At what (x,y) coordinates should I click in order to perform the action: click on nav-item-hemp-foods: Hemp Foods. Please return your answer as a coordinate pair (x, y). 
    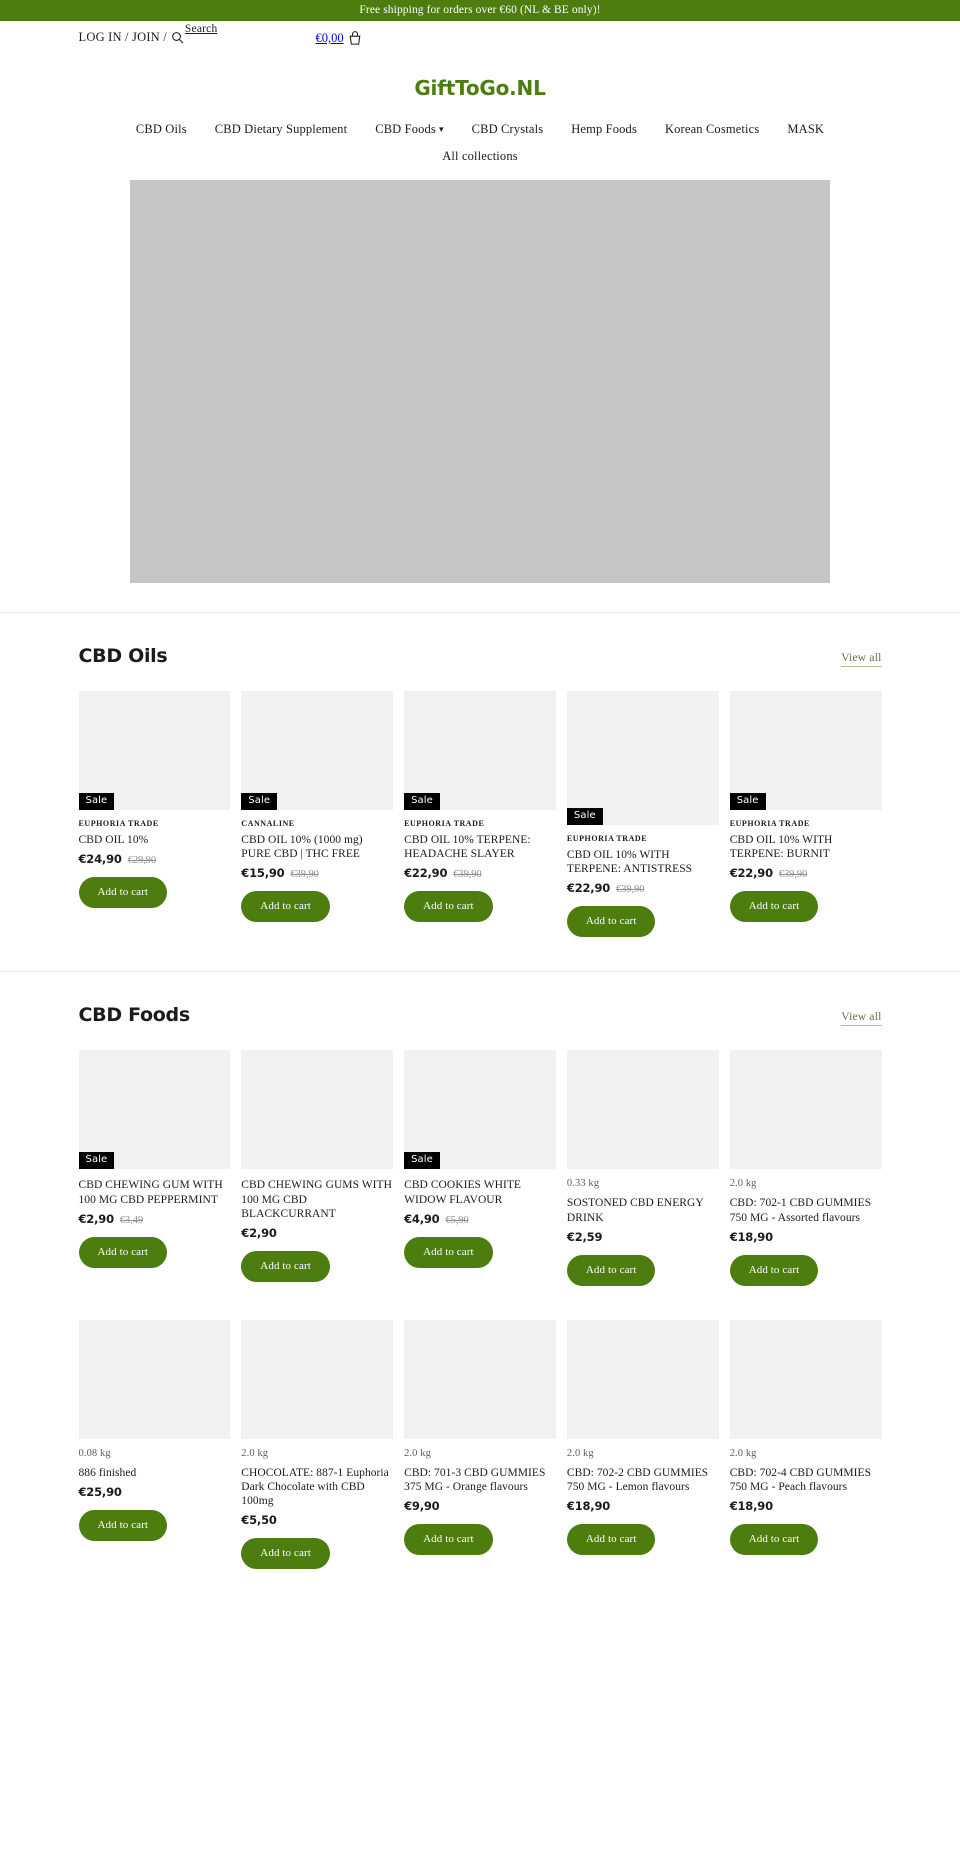
    Looking at the image, I should click on (604, 129).